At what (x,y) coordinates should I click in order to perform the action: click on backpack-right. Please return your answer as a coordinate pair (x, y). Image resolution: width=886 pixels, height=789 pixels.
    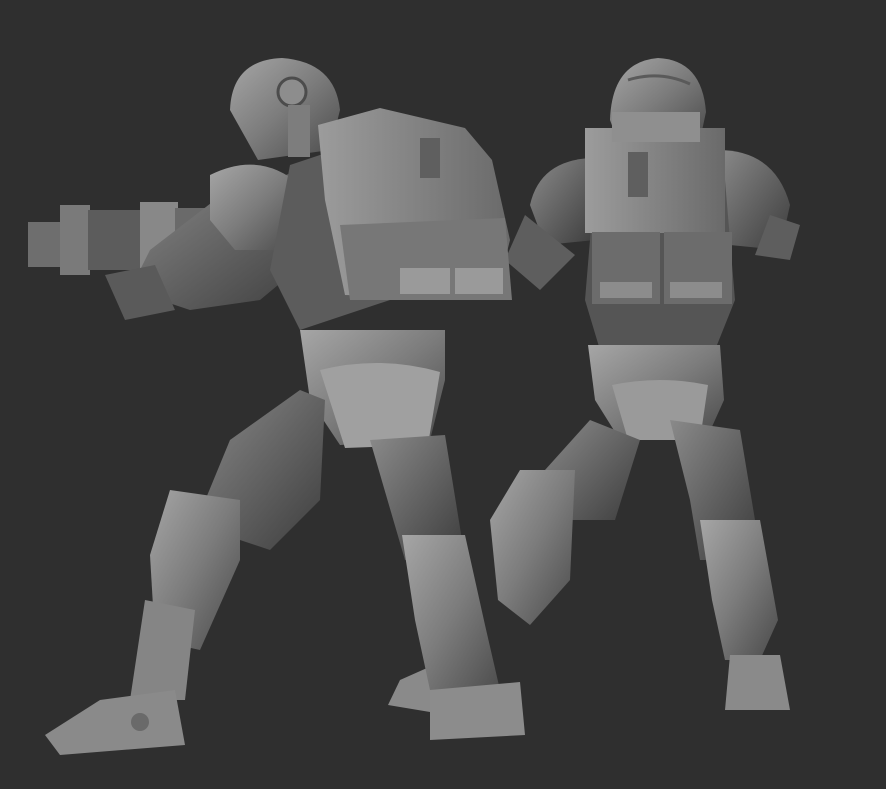
    Looking at the image, I should click on (655, 180).